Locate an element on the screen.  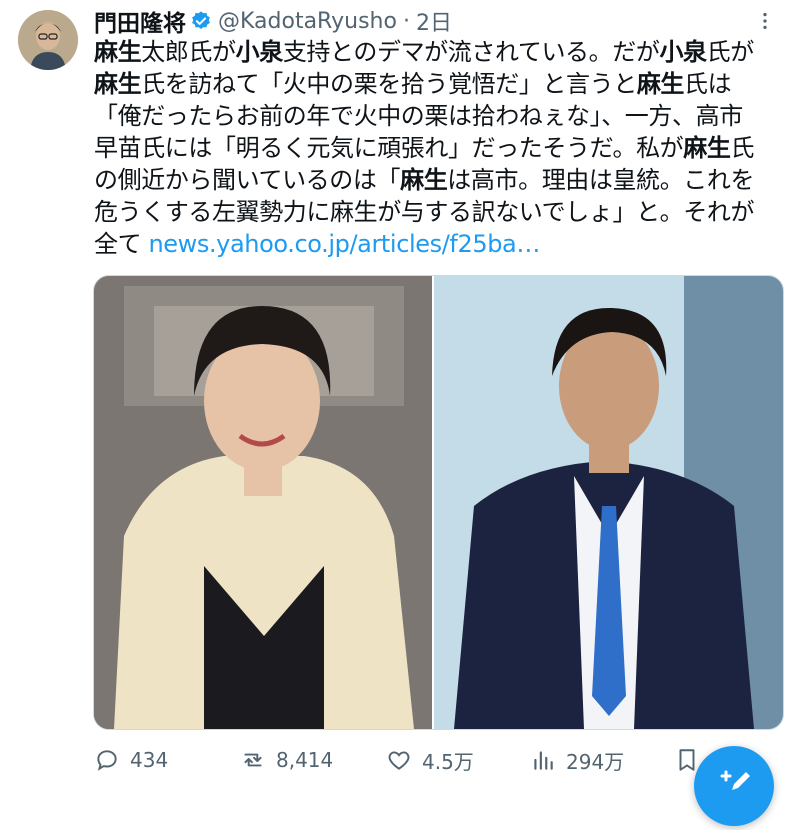
retweet-count: 8,414 is located at coordinates (305, 760).